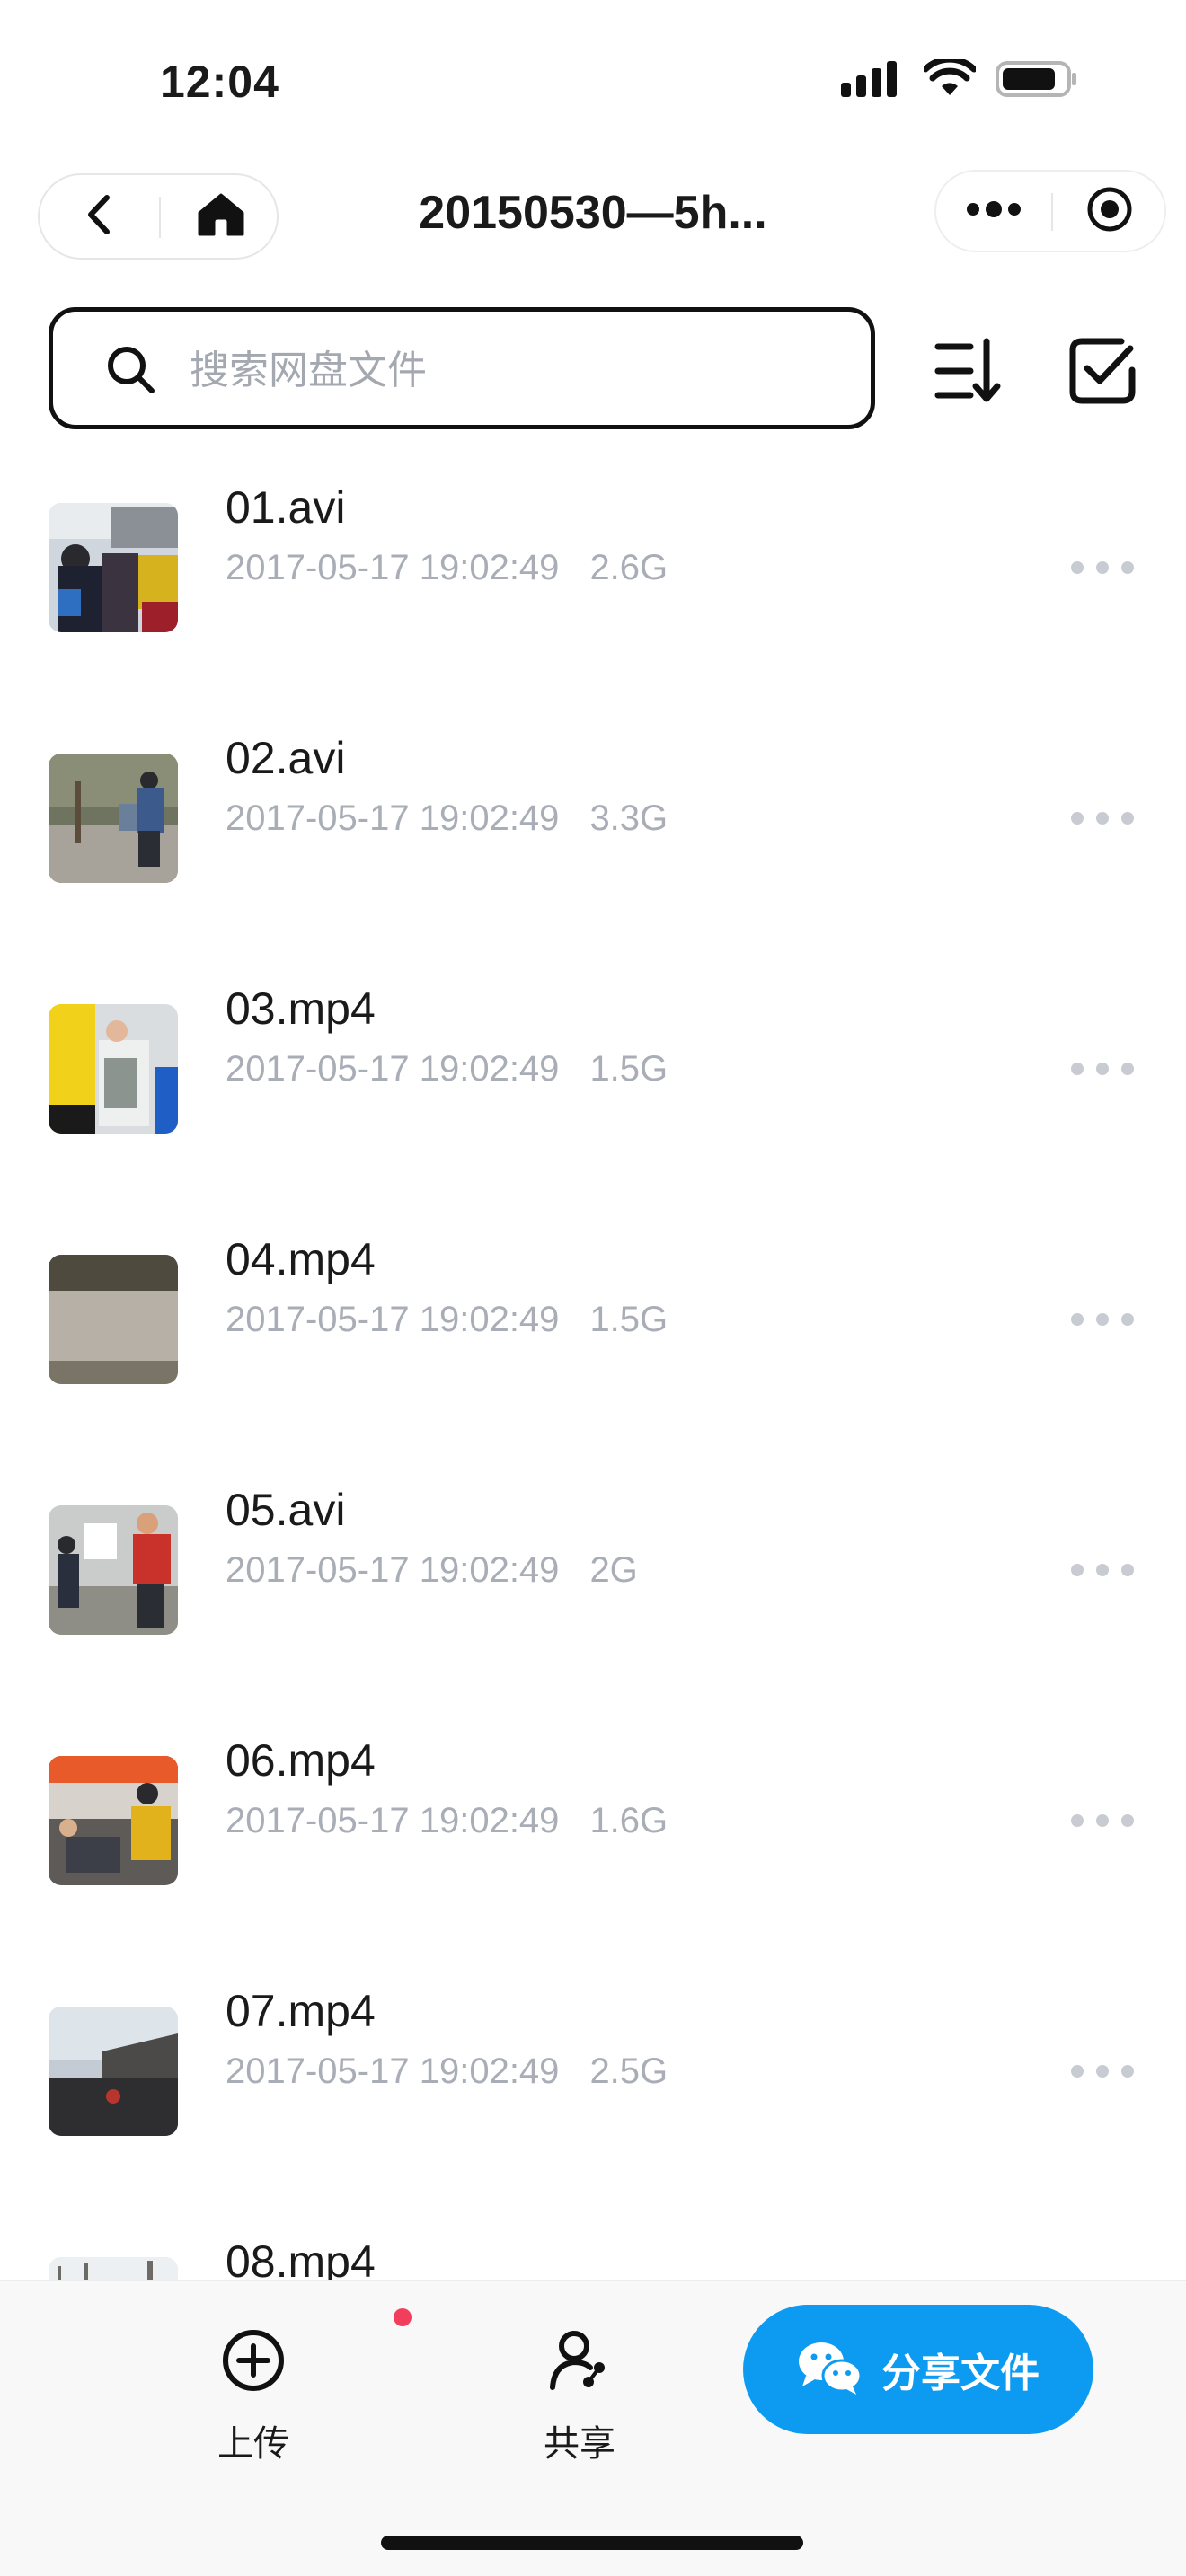 This screenshot has height=2576, width=1186. What do you see at coordinates (628, 567) in the screenshot?
I see `file-size: 2.6G` at bounding box center [628, 567].